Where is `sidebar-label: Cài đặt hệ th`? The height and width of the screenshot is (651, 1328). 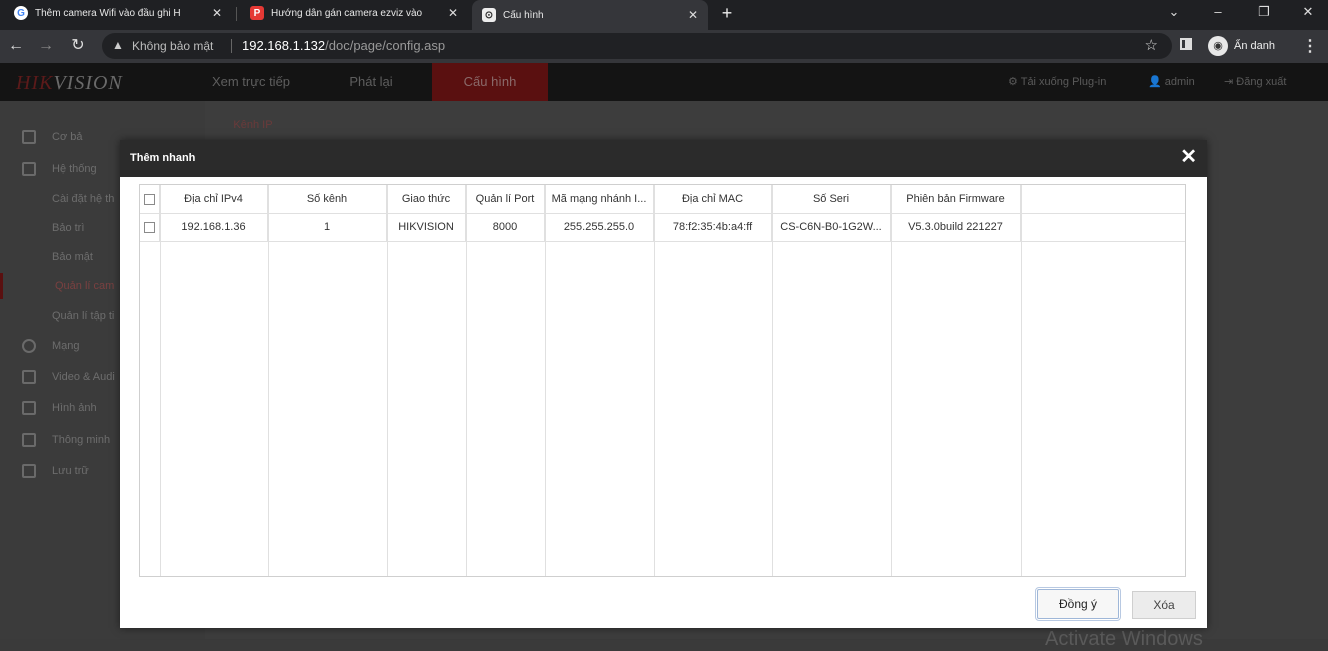
sidebar-label: Cài đặt hệ th is located at coordinates (83, 199).